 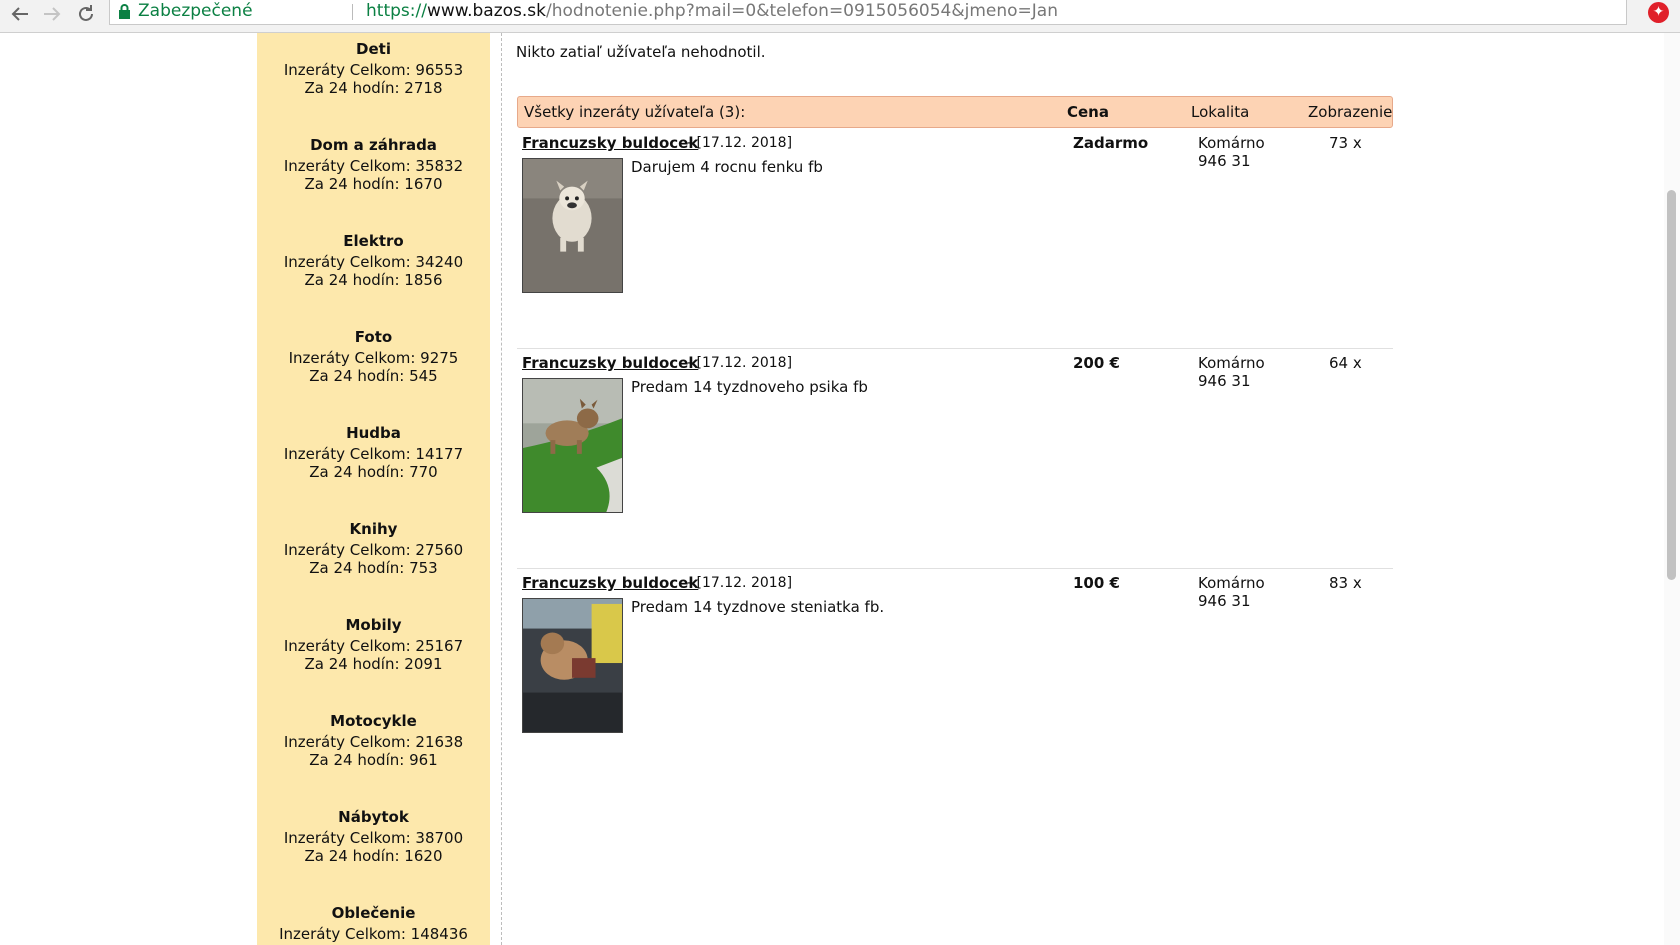 I want to click on category-name: Foto, so click(x=373, y=337).